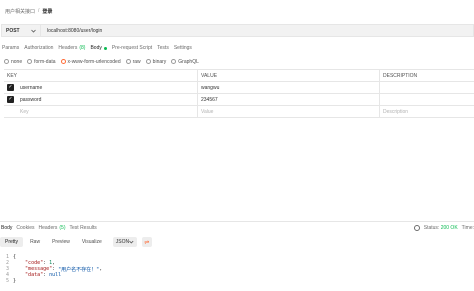 The width and height of the screenshot is (474, 291). What do you see at coordinates (31, 87) in the screenshot?
I see `key-text: username` at bounding box center [31, 87].